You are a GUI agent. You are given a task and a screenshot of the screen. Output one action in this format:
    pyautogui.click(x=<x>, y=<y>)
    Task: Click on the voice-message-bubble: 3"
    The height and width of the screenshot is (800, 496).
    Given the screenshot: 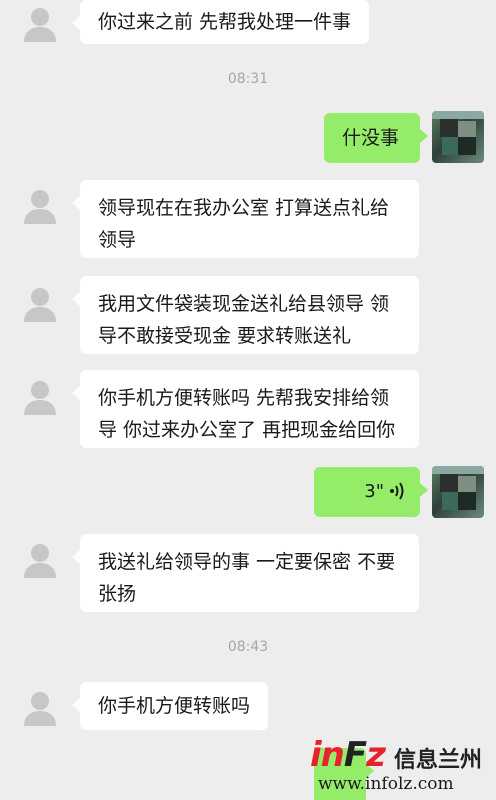 What is the action you would take?
    pyautogui.click(x=371, y=492)
    